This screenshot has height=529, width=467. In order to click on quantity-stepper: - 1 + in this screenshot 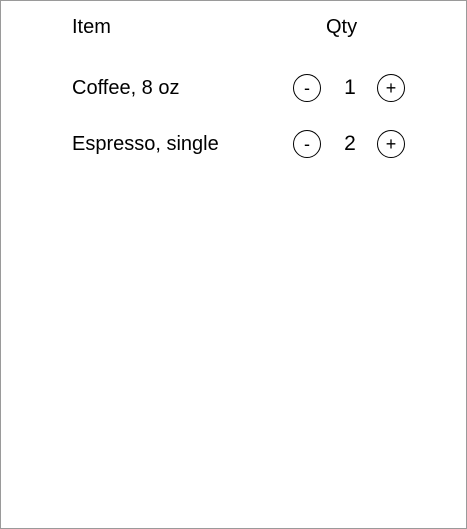, I will do `click(351, 88)`.